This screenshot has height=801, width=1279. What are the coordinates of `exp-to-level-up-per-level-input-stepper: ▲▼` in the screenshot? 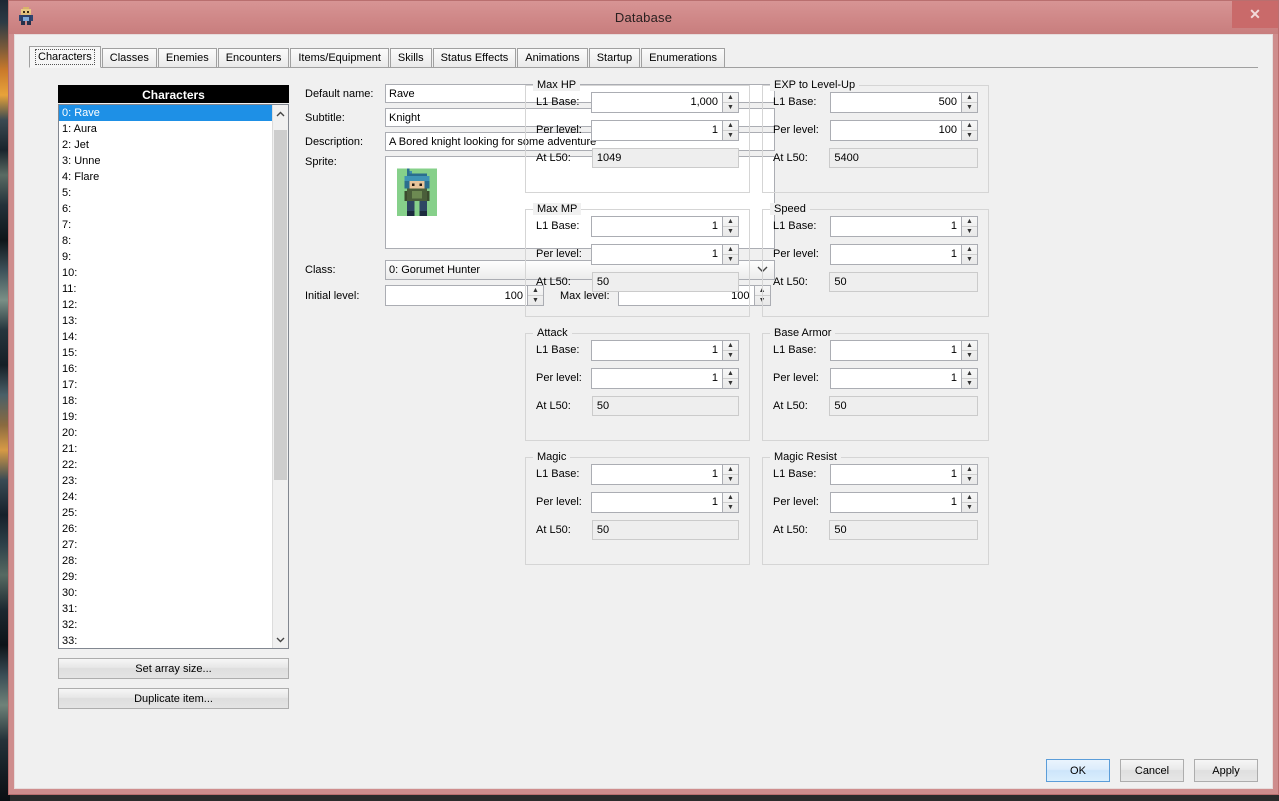 It's located at (904, 130).